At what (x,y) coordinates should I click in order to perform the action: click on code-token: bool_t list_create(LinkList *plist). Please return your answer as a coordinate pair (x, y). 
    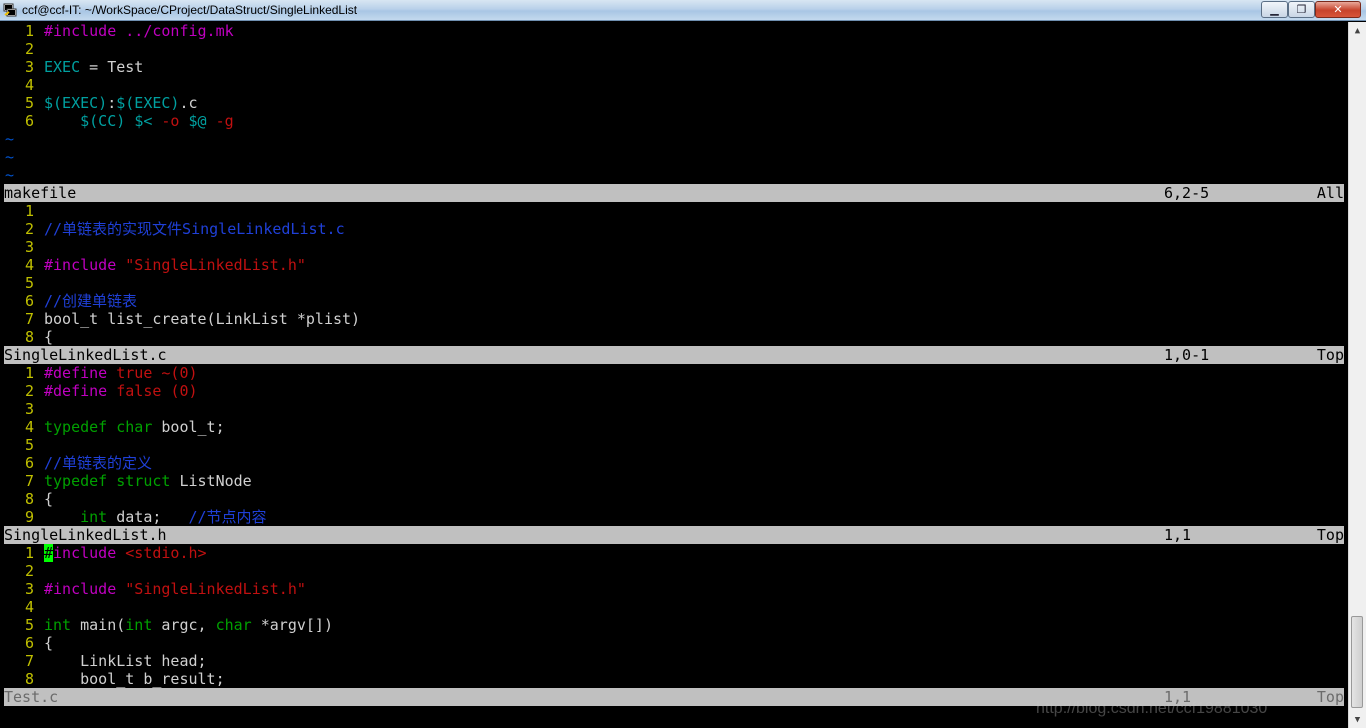
    Looking at the image, I should click on (202, 319).